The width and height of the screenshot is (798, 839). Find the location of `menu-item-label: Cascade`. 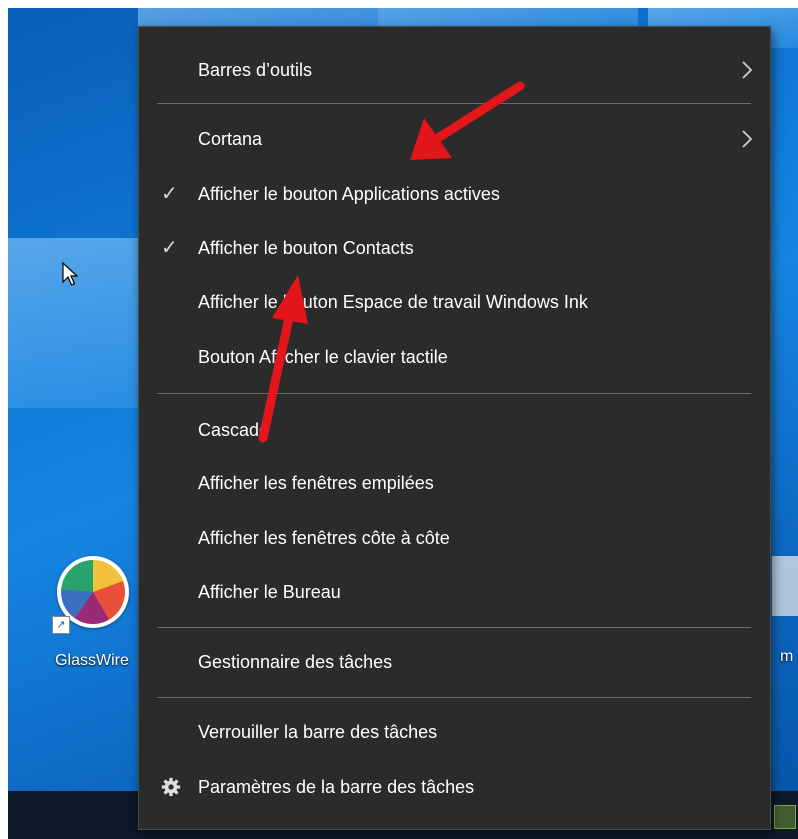

menu-item-label: Cascade is located at coordinates (234, 430).